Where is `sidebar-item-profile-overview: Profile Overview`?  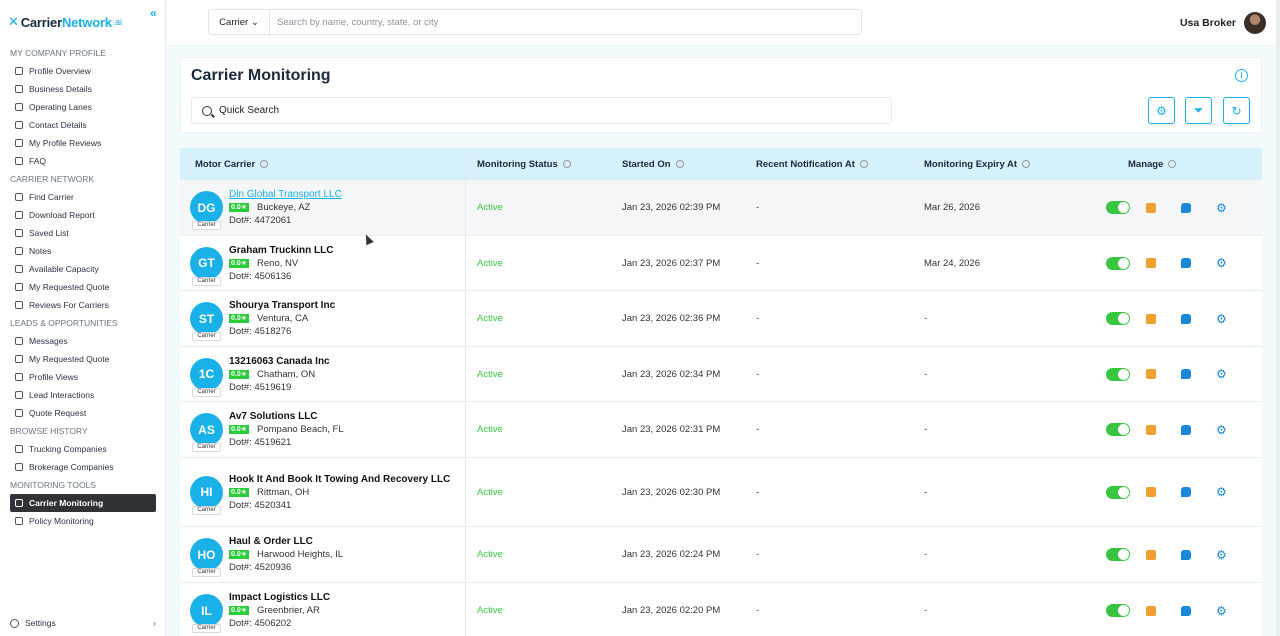
sidebar-item-profile-overview: Profile Overview is located at coordinates (83, 71).